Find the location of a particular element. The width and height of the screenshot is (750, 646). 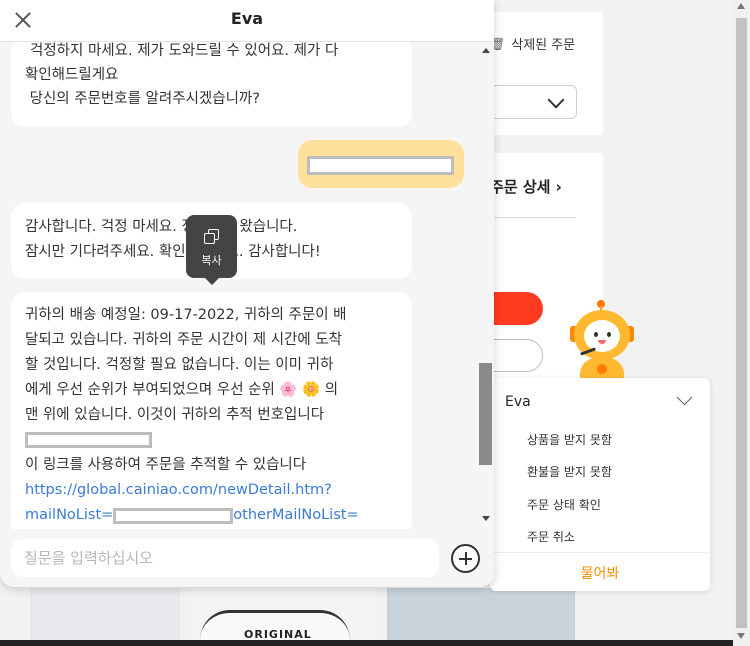

chat-header: Eva is located at coordinates (247, 21).